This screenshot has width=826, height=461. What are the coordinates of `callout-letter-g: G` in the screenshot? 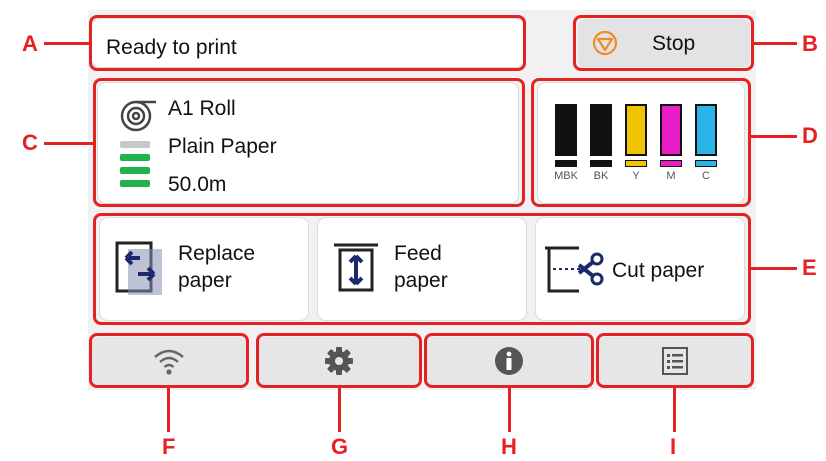 It's located at (340, 446).